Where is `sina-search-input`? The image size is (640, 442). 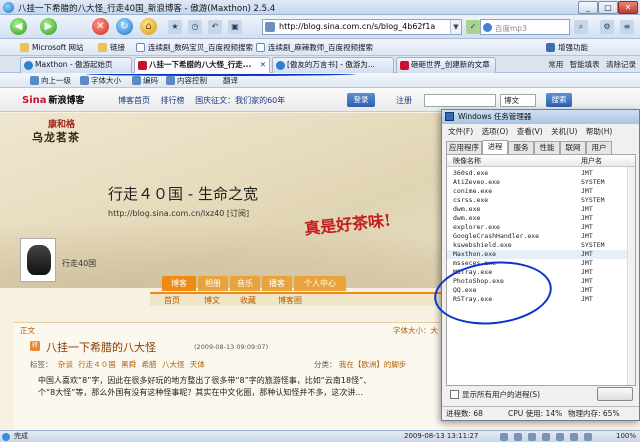 sina-search-input is located at coordinates (460, 100).